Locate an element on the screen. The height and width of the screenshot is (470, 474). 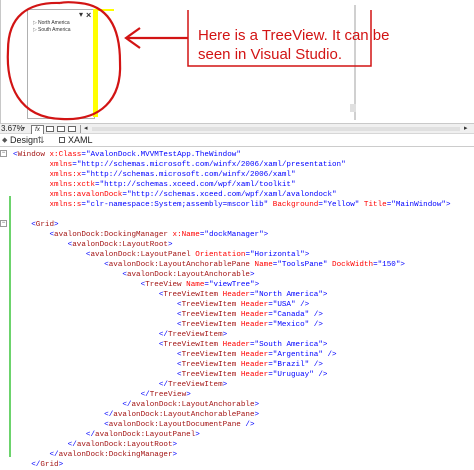
code-line: <TreeViewItem Header="Uruguay" /> is located at coordinates (170, 375).